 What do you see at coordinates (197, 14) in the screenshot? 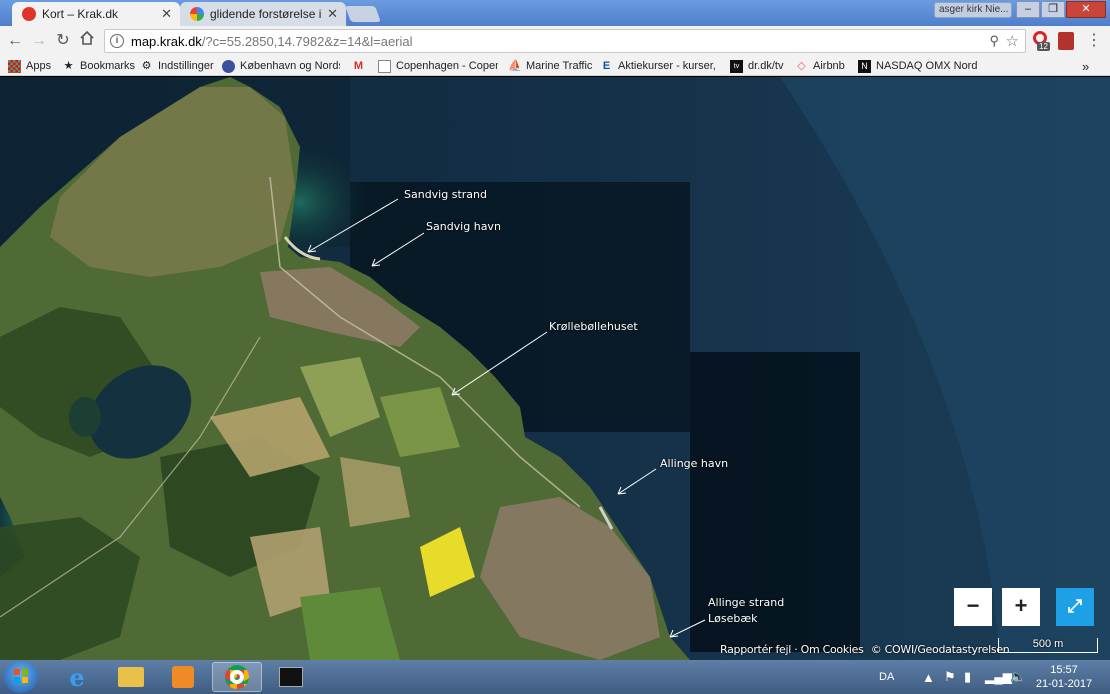
I see `google-icon` at bounding box center [197, 14].